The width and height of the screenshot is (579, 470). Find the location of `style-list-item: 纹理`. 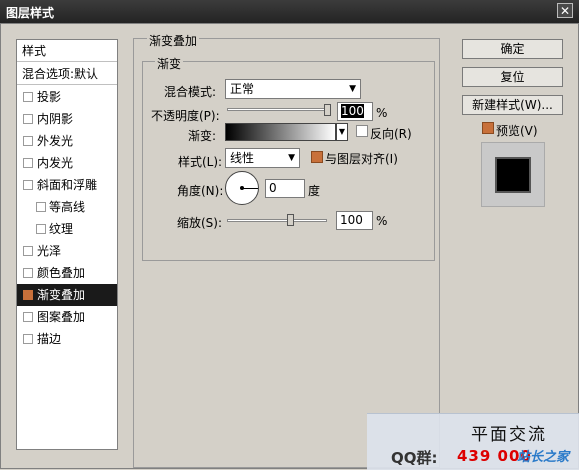

style-list-item: 纹理 is located at coordinates (67, 229).